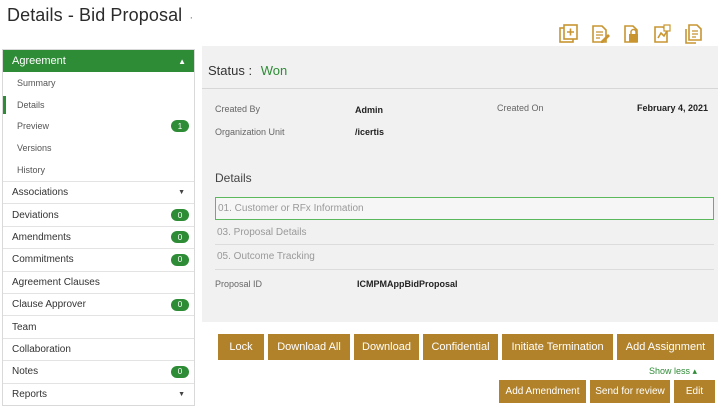 The image size is (720, 411). Describe the element at coordinates (43, 260) in the screenshot. I see `sidebar-item-label: Commitments` at that location.